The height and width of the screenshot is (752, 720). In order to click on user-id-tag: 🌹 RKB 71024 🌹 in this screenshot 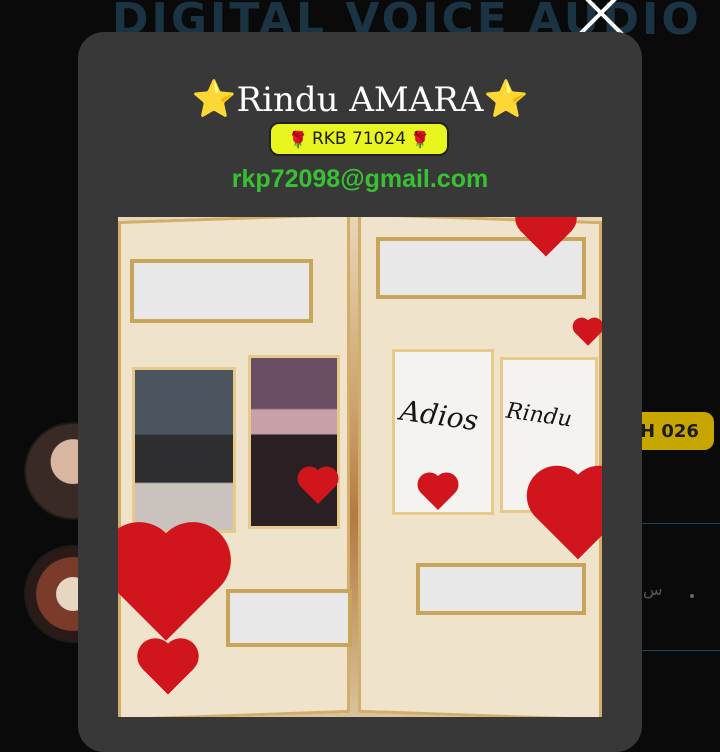, I will do `click(359, 139)`.